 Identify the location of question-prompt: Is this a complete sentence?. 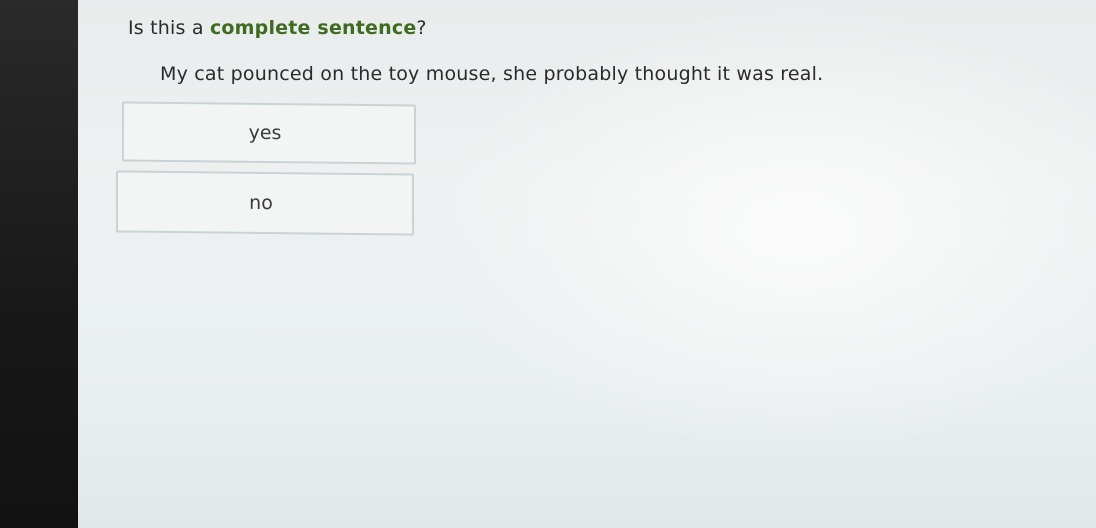
(277, 28).